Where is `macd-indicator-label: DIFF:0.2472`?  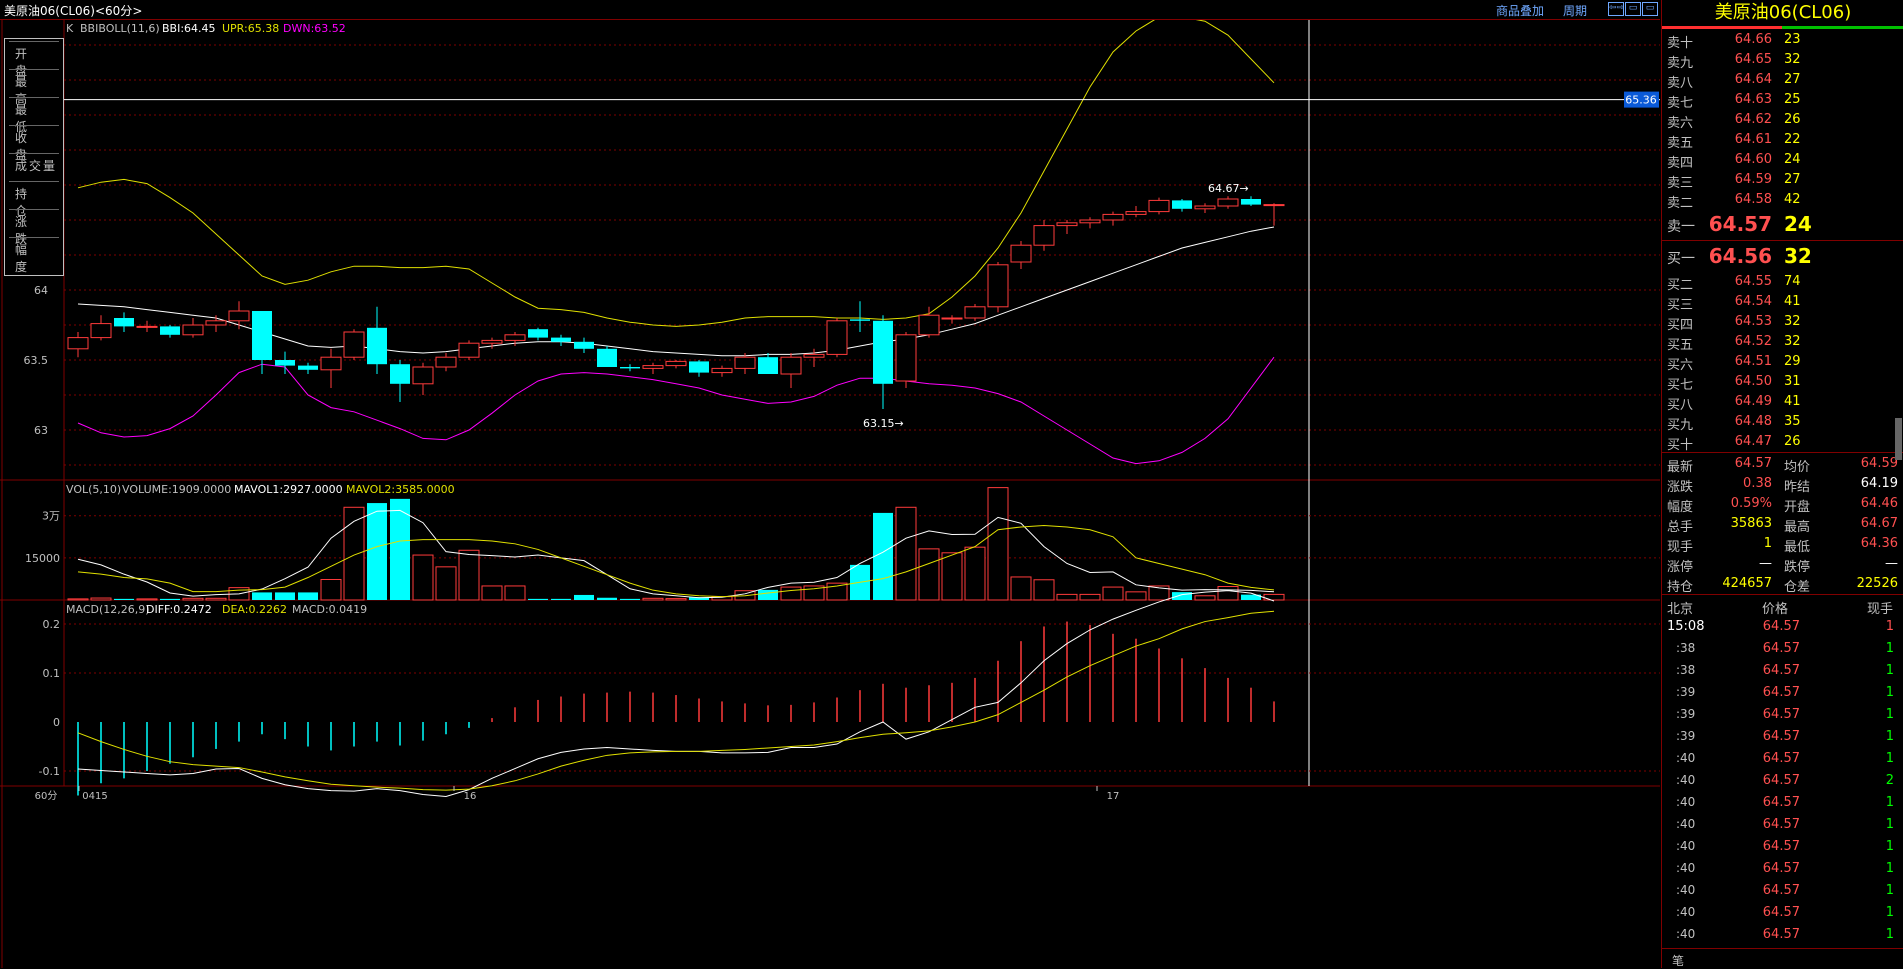 macd-indicator-label: DIFF:0.2472 is located at coordinates (179, 609).